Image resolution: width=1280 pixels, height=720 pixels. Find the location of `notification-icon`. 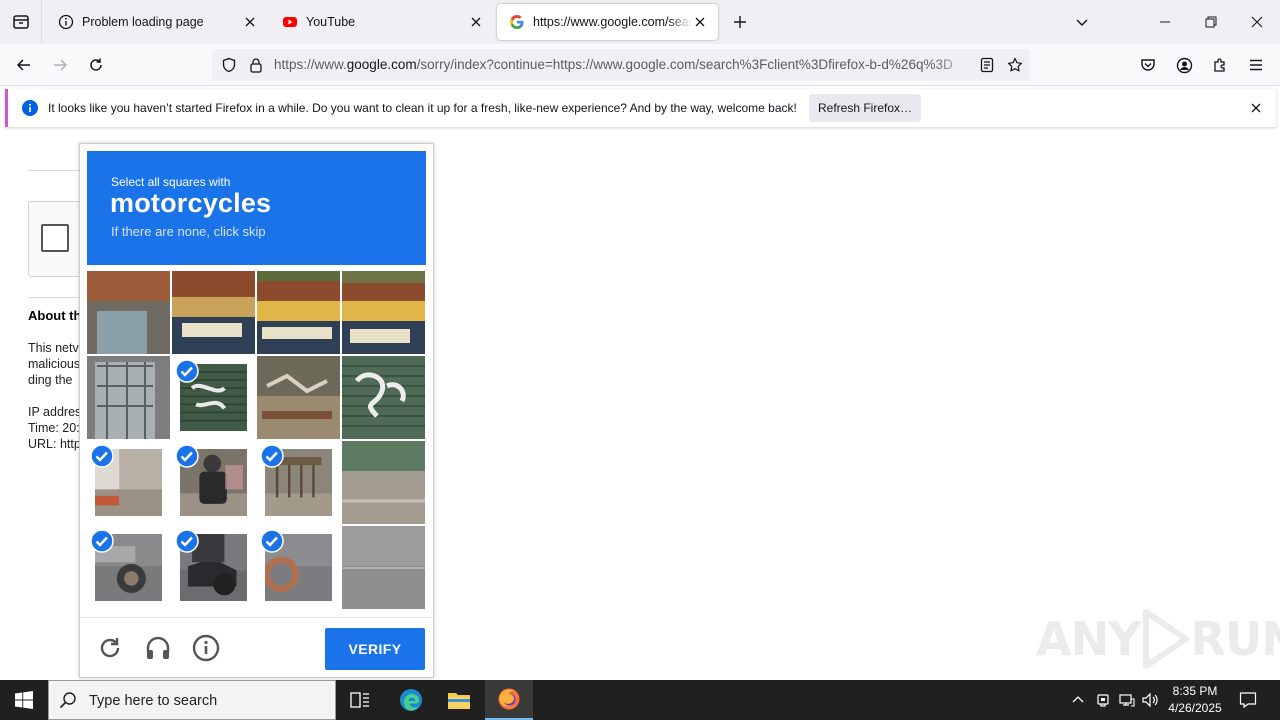

notification-icon is located at coordinates (1248, 700).